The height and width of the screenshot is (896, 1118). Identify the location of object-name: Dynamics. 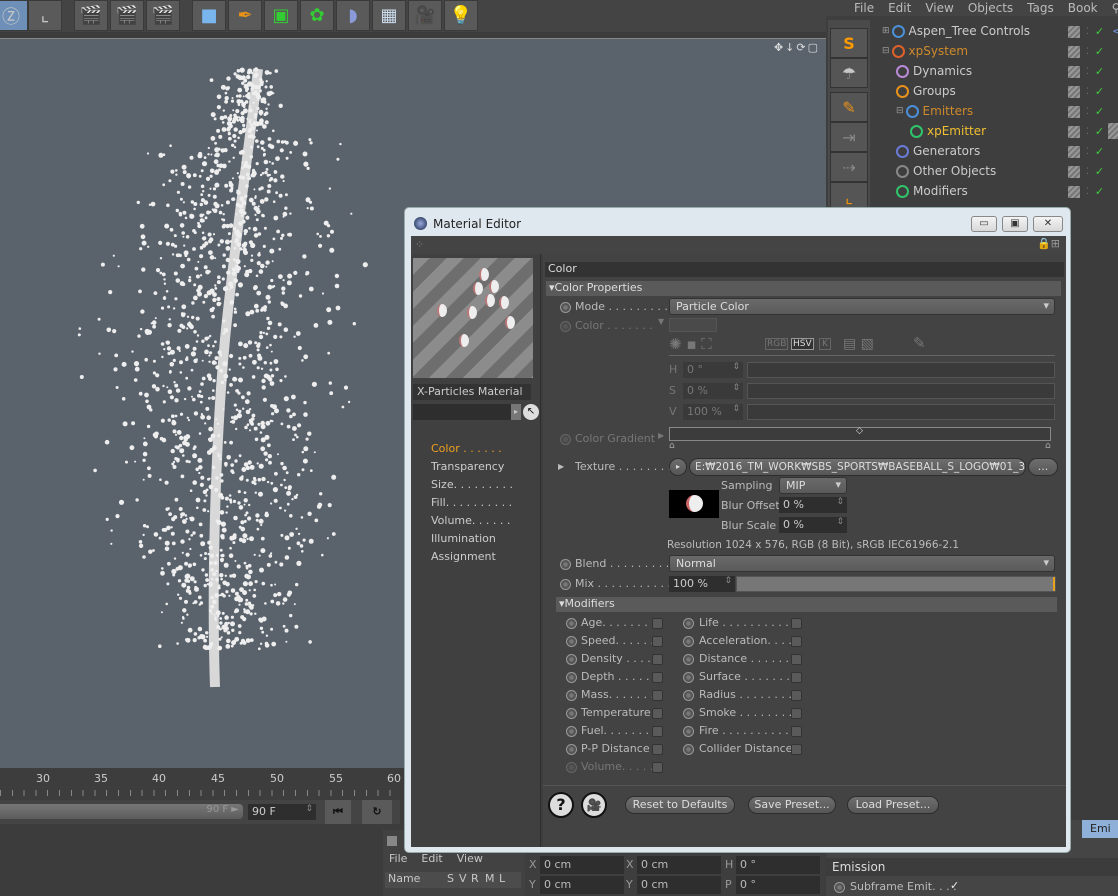
(942, 71).